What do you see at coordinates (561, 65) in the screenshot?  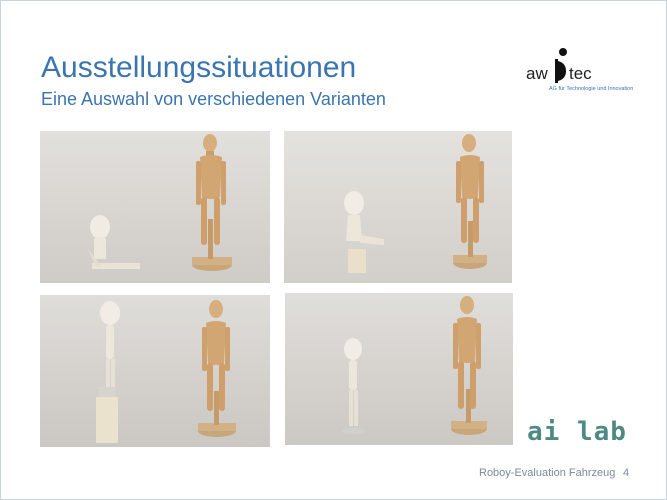 I see `logo-figure-icon` at bounding box center [561, 65].